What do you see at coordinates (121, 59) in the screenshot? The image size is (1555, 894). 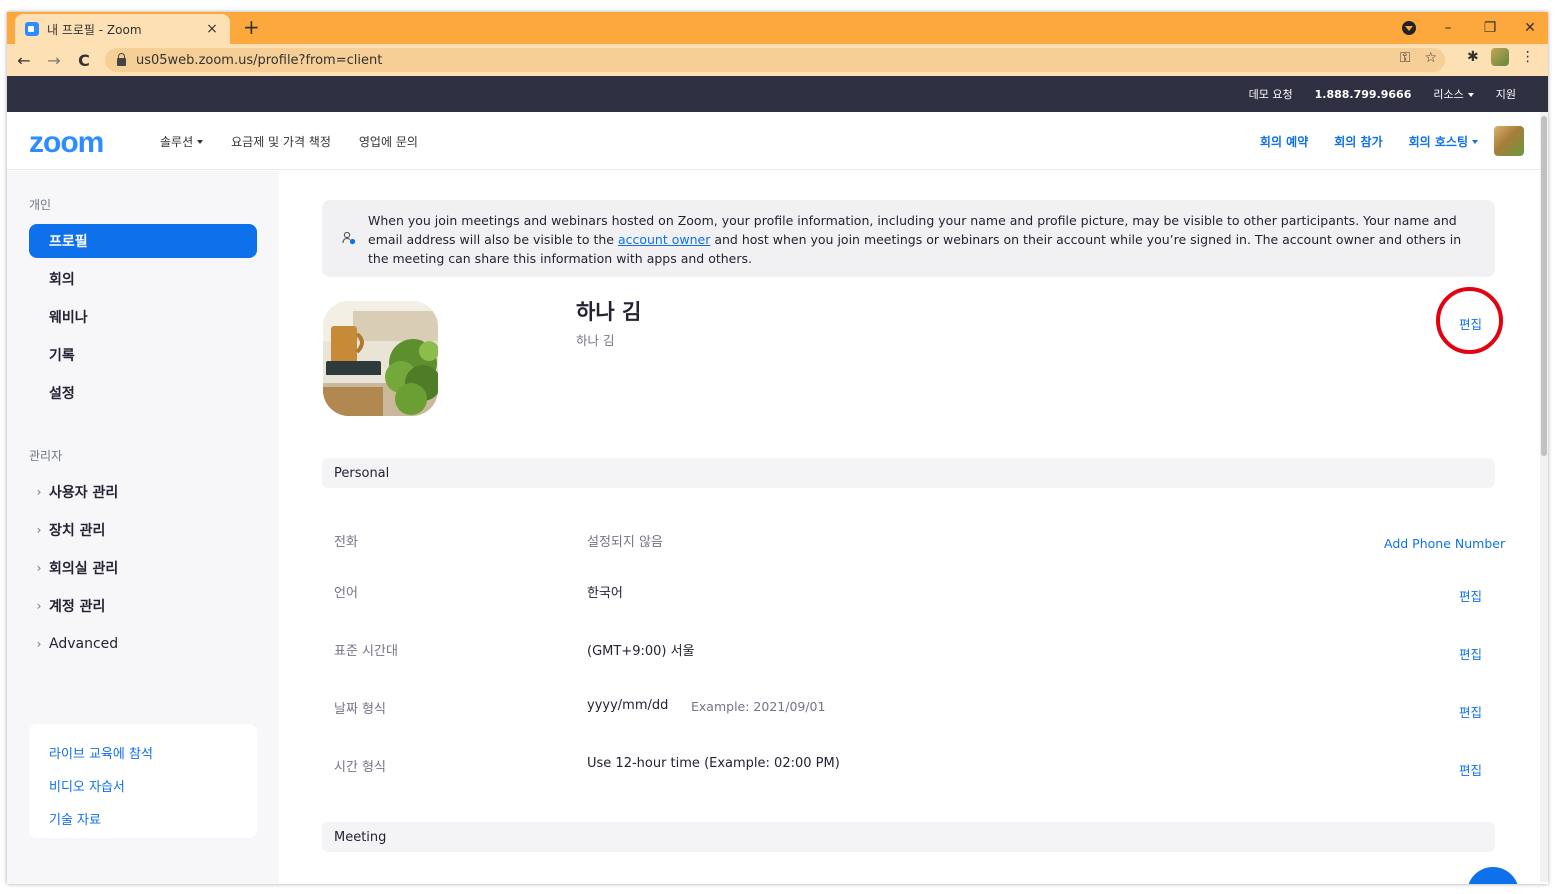 I see `lock-icon` at bounding box center [121, 59].